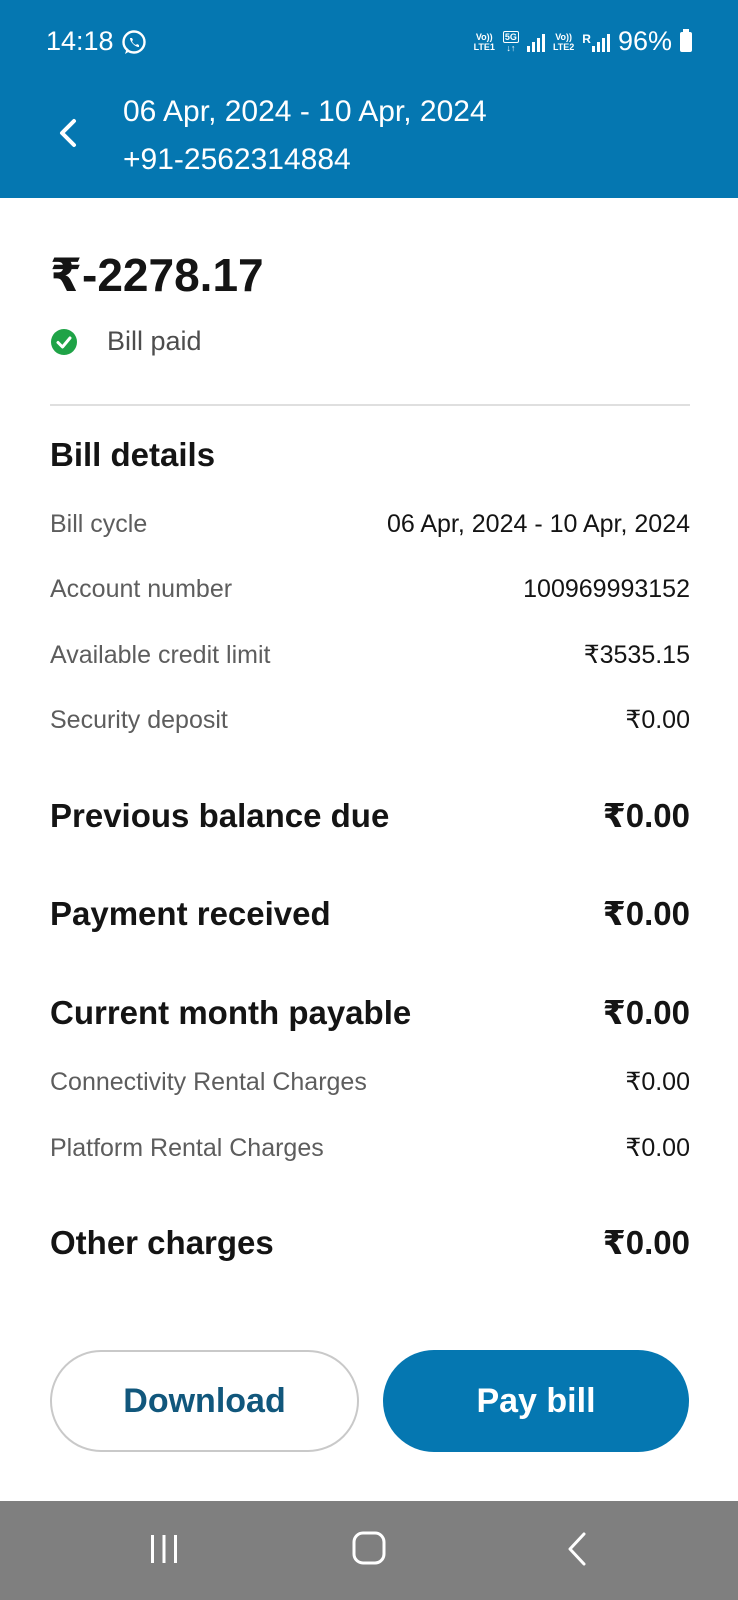 This screenshot has width=738, height=1600. I want to click on detail-label: Security deposit, so click(139, 719).